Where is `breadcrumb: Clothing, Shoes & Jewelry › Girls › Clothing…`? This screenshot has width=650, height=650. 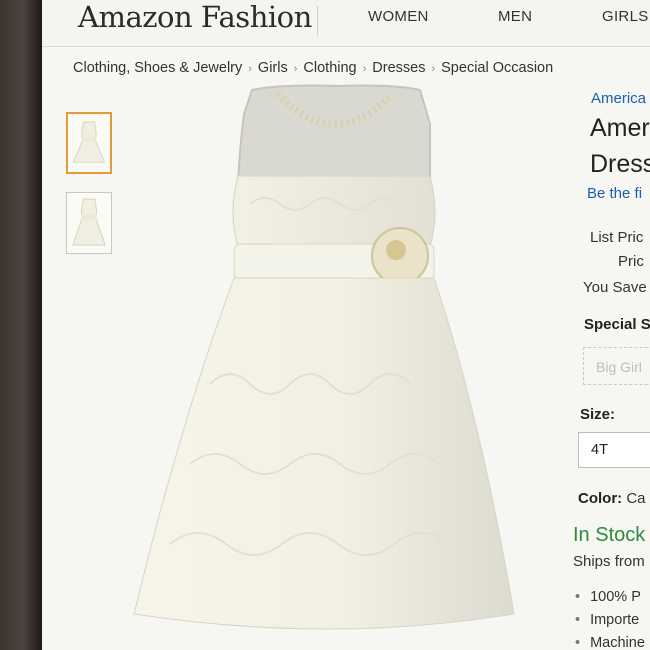 breadcrumb: Clothing, Shoes & Jewelry › Girls › Clothing… is located at coordinates (313, 68).